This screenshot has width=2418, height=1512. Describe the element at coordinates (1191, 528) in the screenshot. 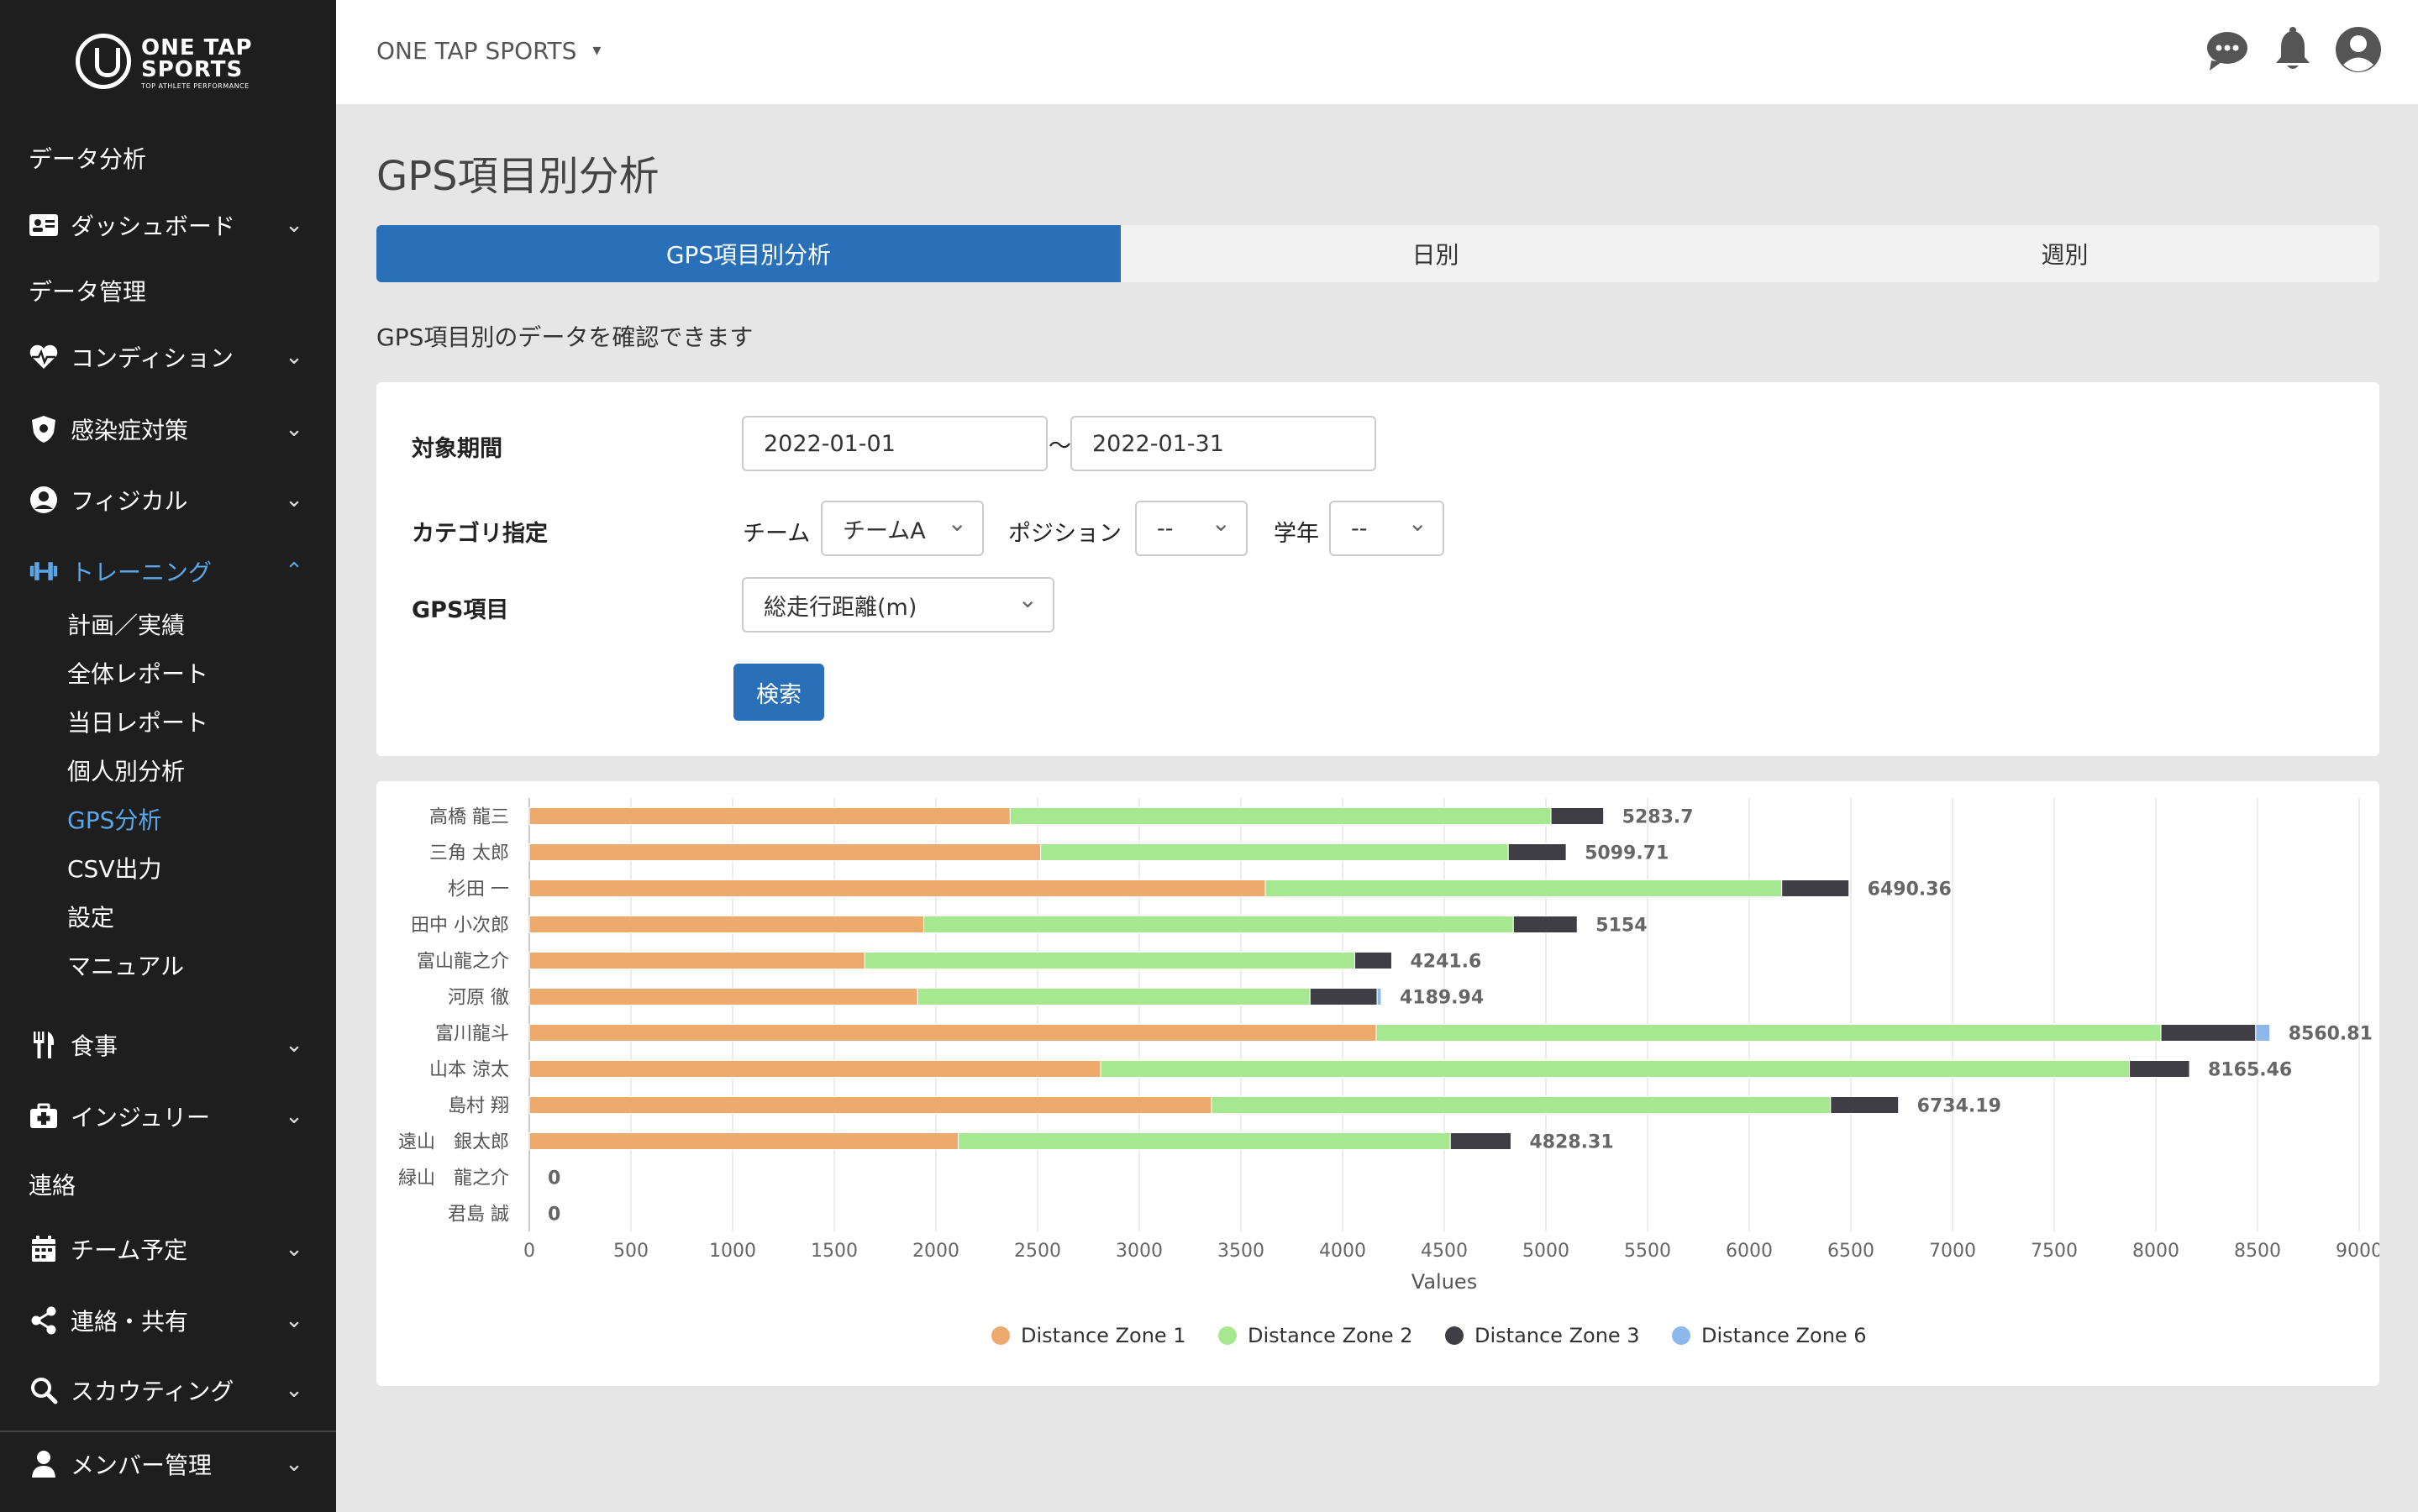

I see `position-select: --` at that location.